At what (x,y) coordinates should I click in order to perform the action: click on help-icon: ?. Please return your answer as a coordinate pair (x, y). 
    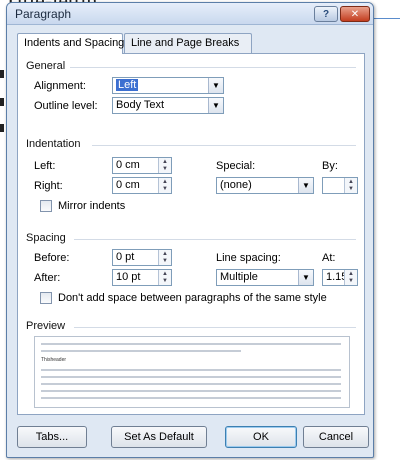
    Looking at the image, I should click on (326, 14).